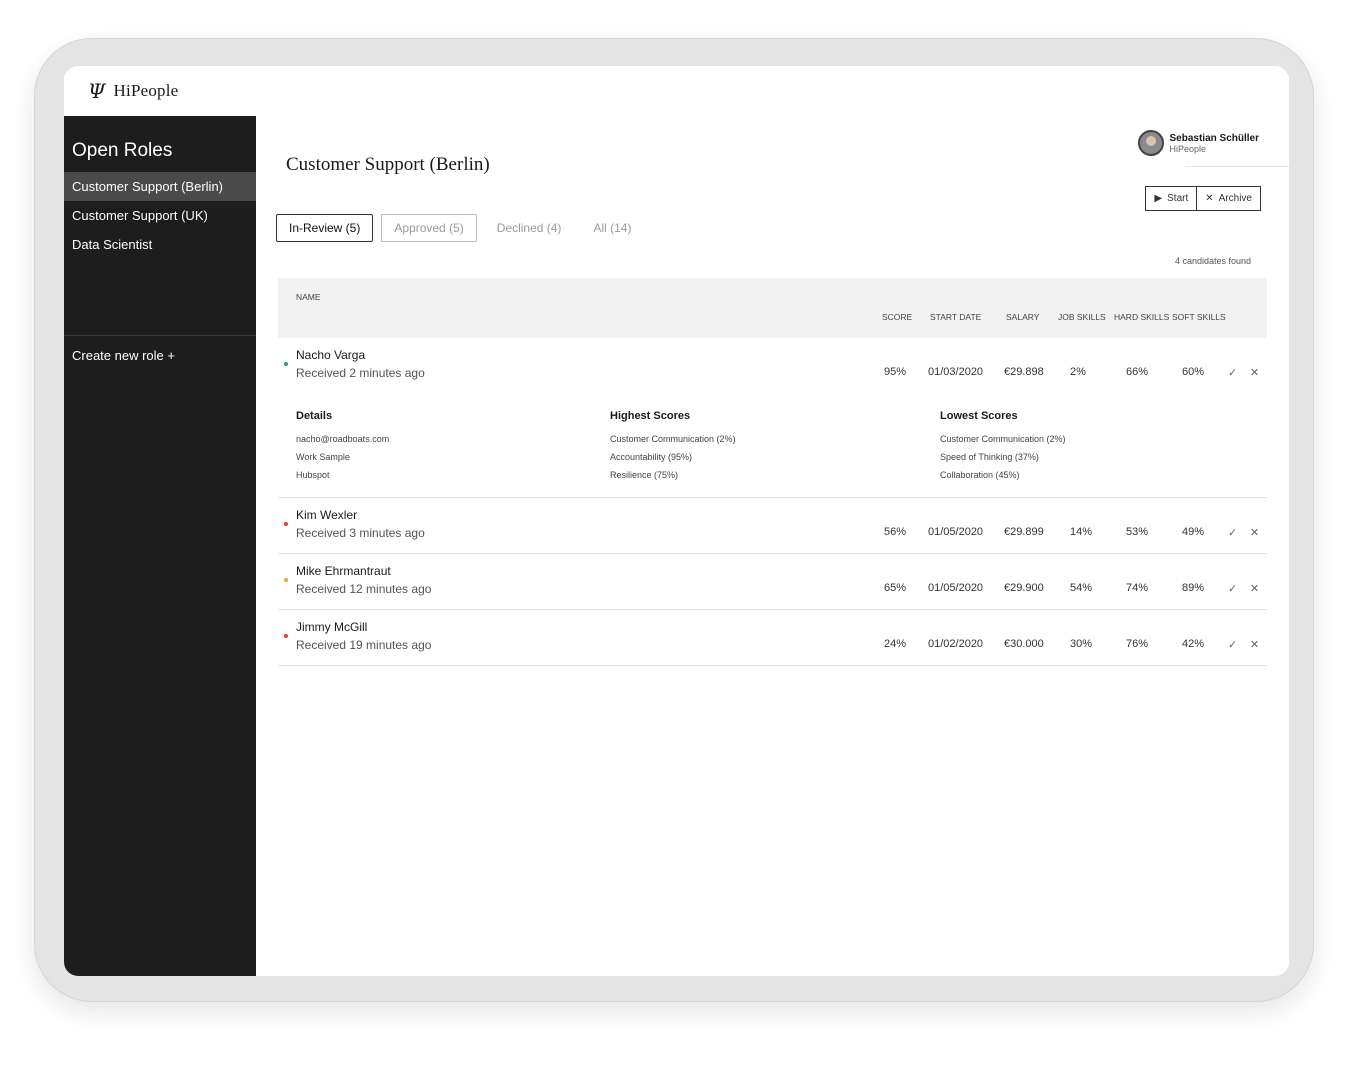 This screenshot has width=1371, height=1076. I want to click on sidebar-item-customer-support-berlin: Customer Support (Berlin), so click(160, 186).